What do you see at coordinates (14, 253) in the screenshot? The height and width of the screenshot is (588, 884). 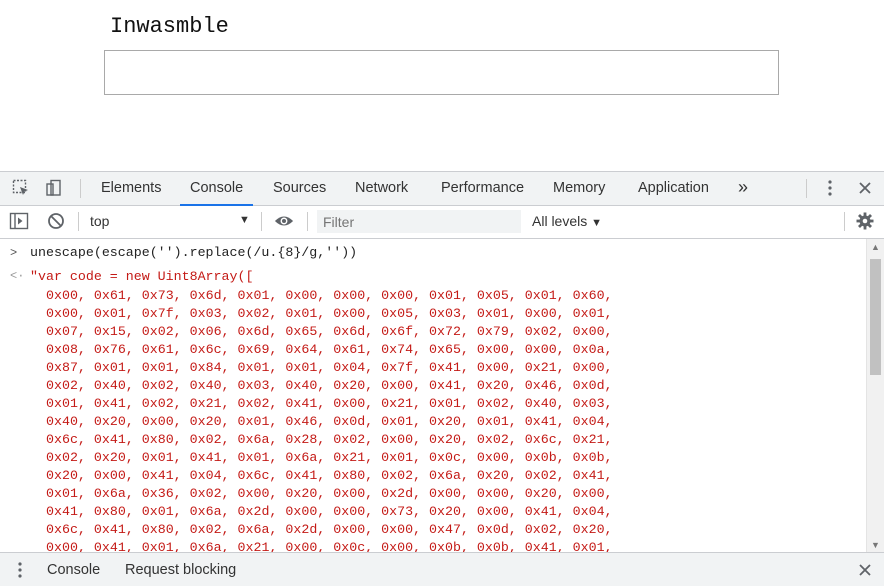 I see `prompt-chevron-icon: >` at bounding box center [14, 253].